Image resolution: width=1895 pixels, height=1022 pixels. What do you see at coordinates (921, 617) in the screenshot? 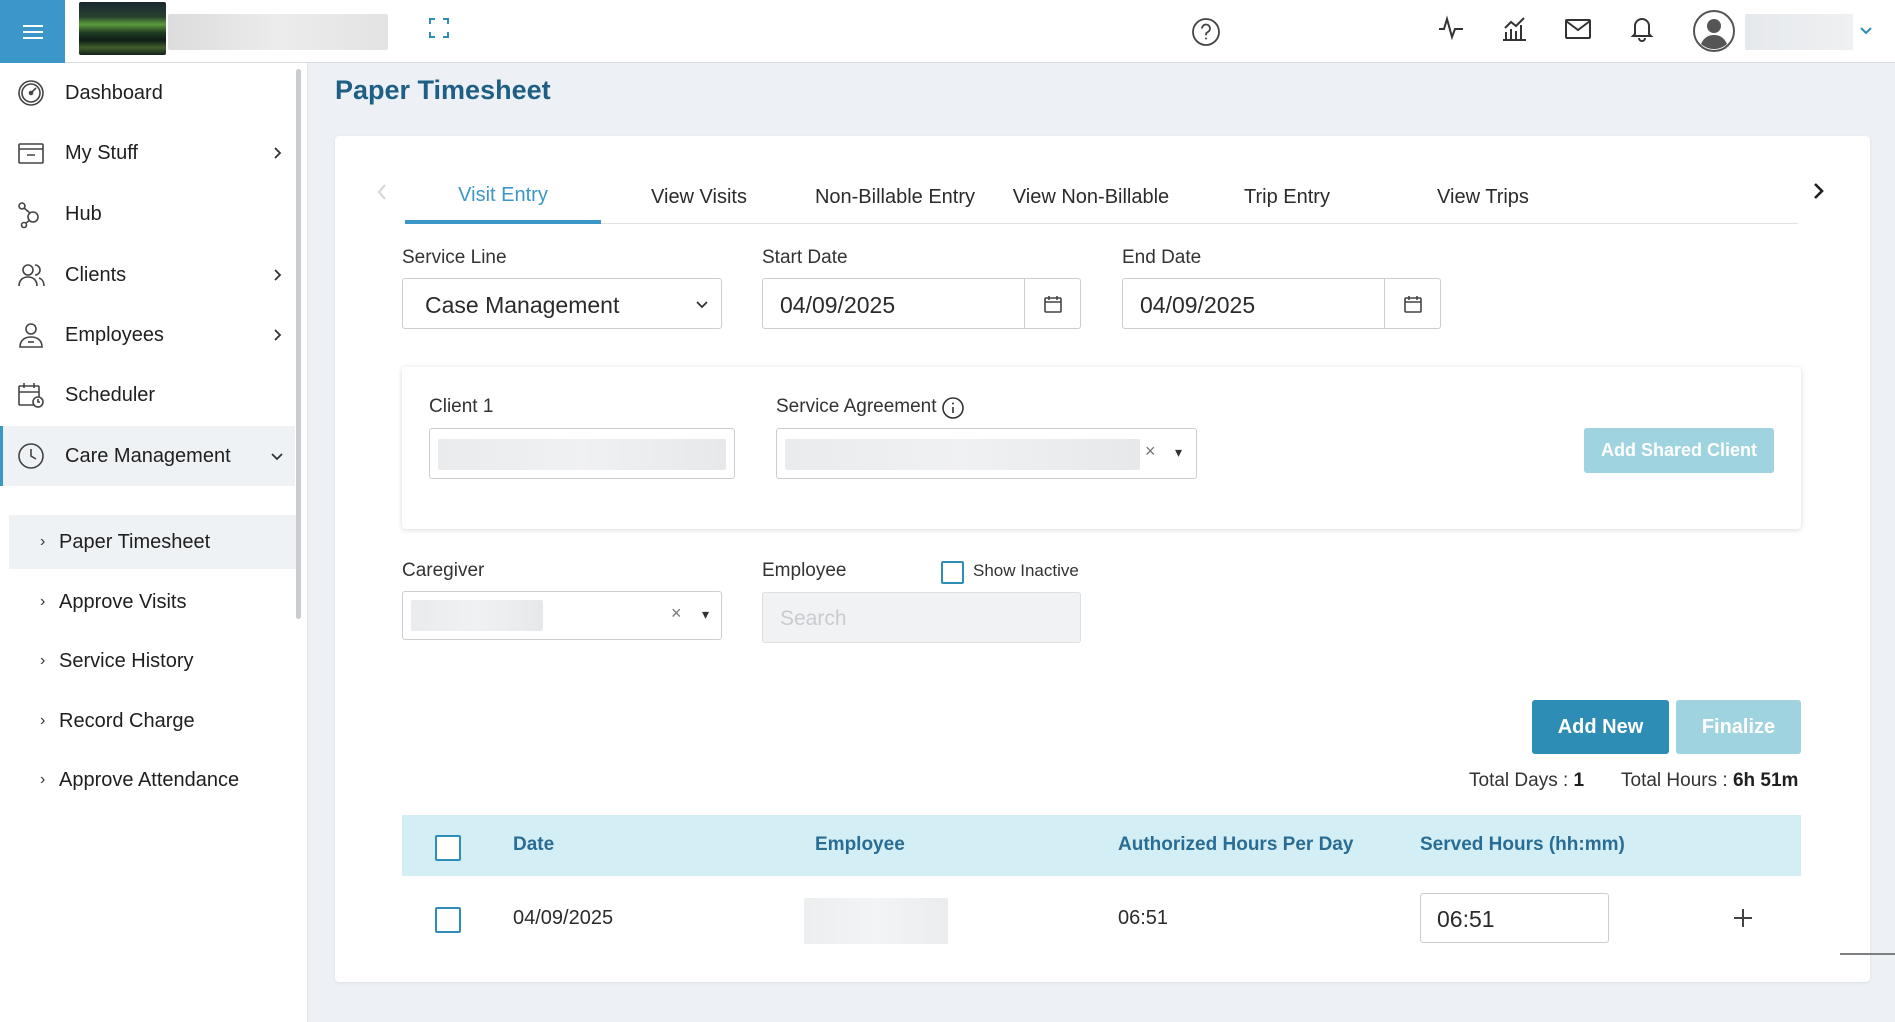
I see `employee-search-input: Search` at bounding box center [921, 617].